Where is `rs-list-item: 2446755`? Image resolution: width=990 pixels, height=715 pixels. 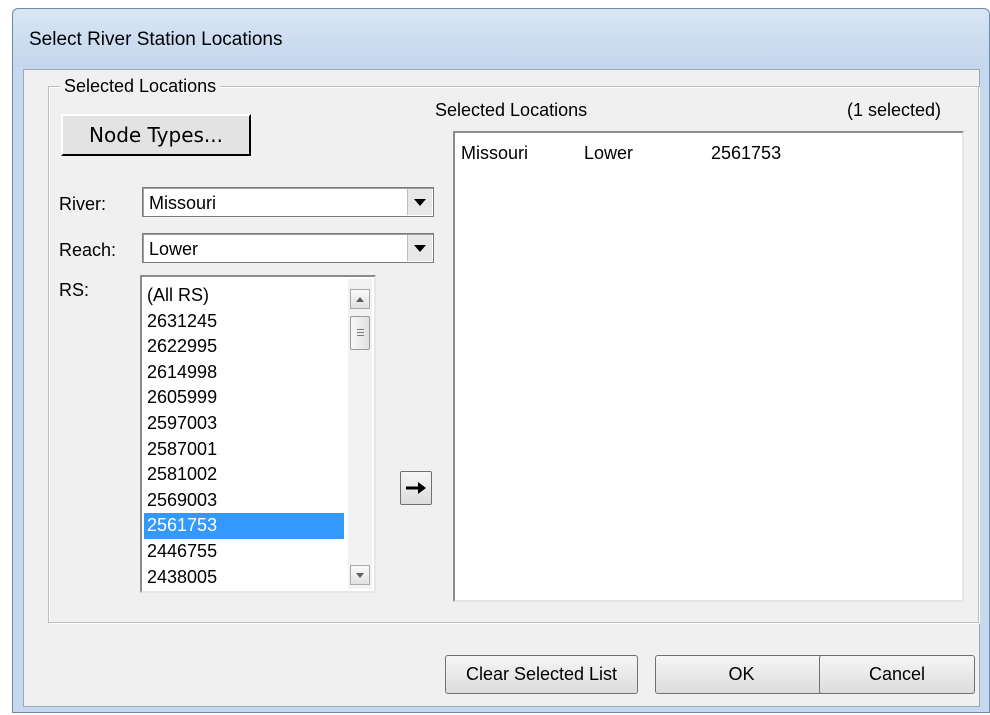 rs-list-item: 2446755 is located at coordinates (244, 552).